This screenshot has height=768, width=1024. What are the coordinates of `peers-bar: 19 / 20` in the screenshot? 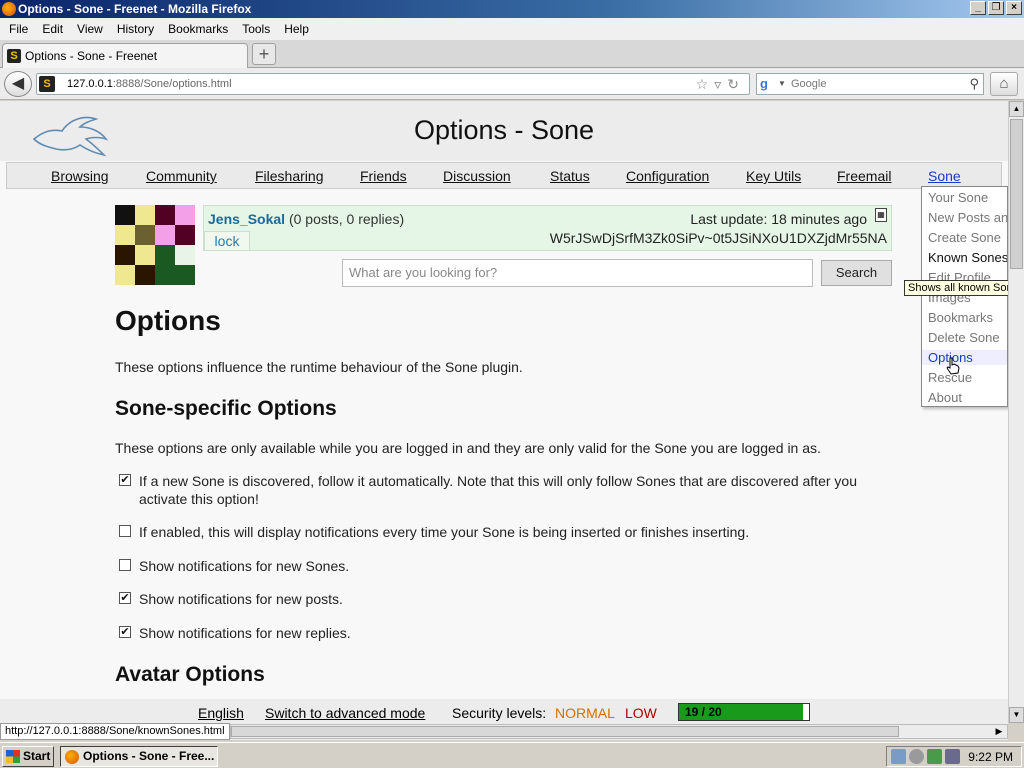 It's located at (744, 712).